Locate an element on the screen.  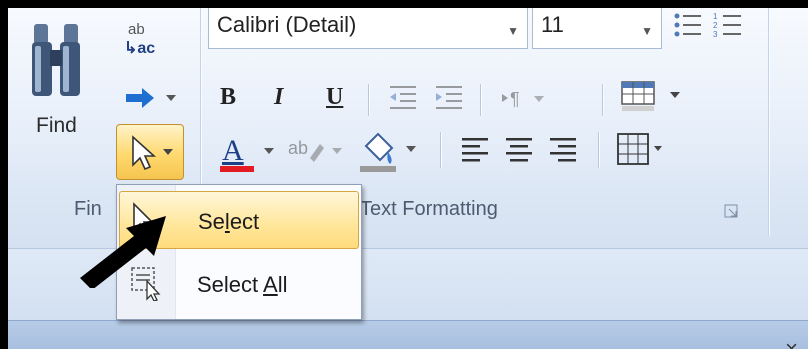
binoculars-icon is located at coordinates (56, 63).